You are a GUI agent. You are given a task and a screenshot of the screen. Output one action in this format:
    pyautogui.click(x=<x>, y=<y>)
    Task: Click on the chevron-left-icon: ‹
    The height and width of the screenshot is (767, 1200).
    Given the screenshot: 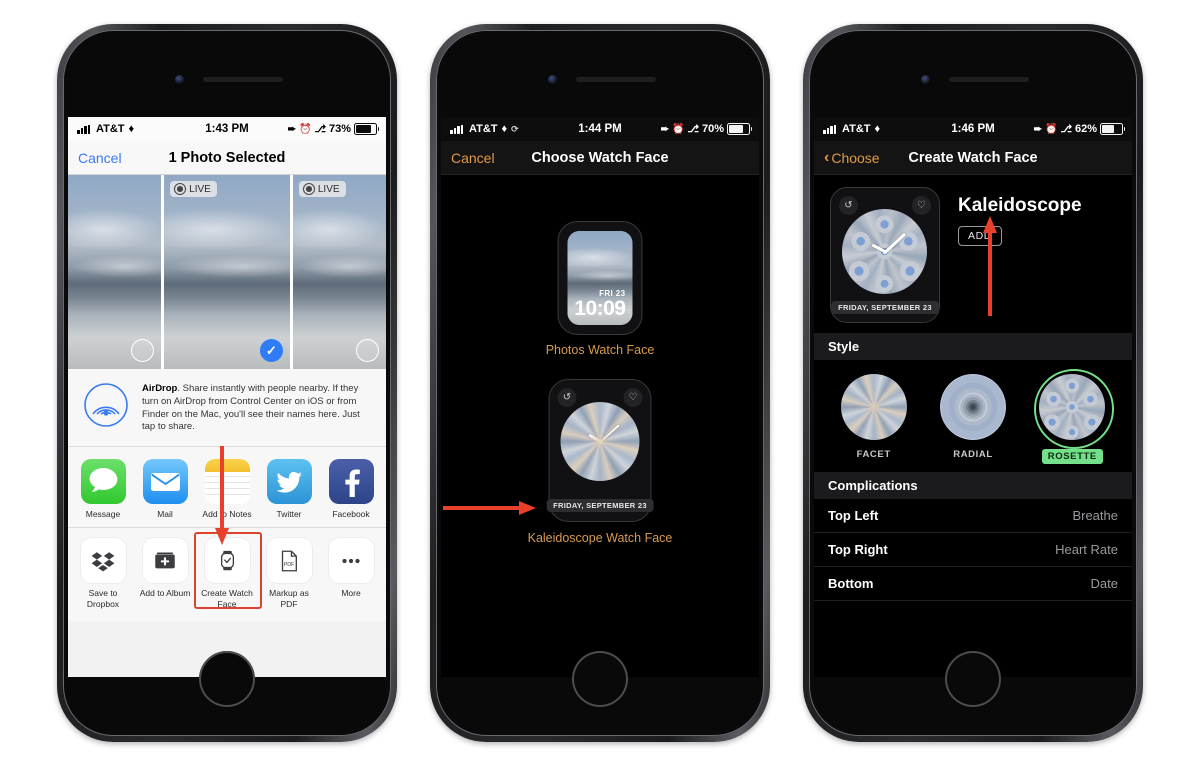 What is the action you would take?
    pyautogui.click(x=827, y=157)
    